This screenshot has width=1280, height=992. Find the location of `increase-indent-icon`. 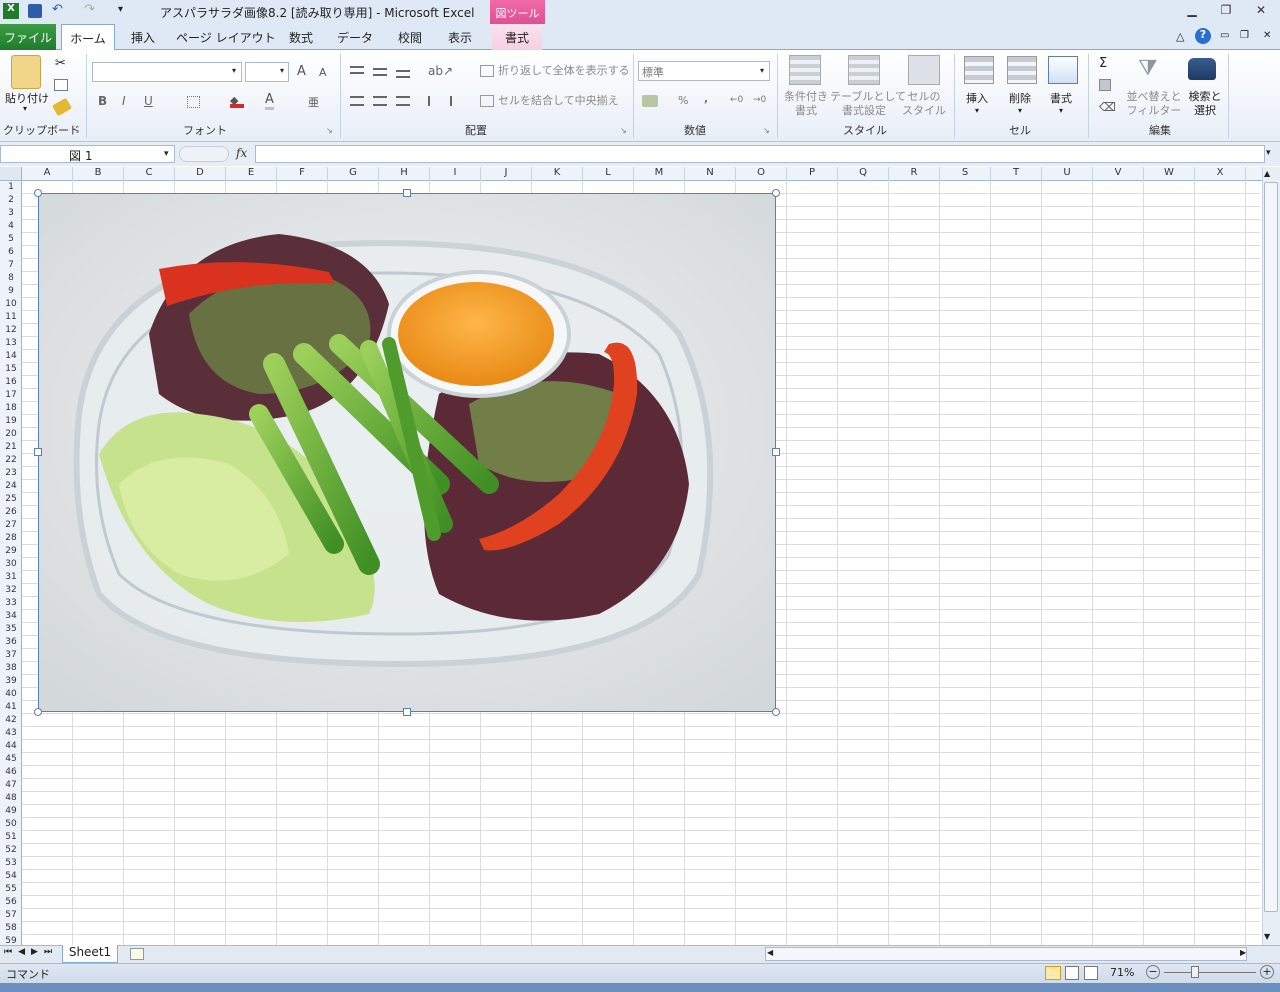

increase-indent-icon is located at coordinates (457, 101).